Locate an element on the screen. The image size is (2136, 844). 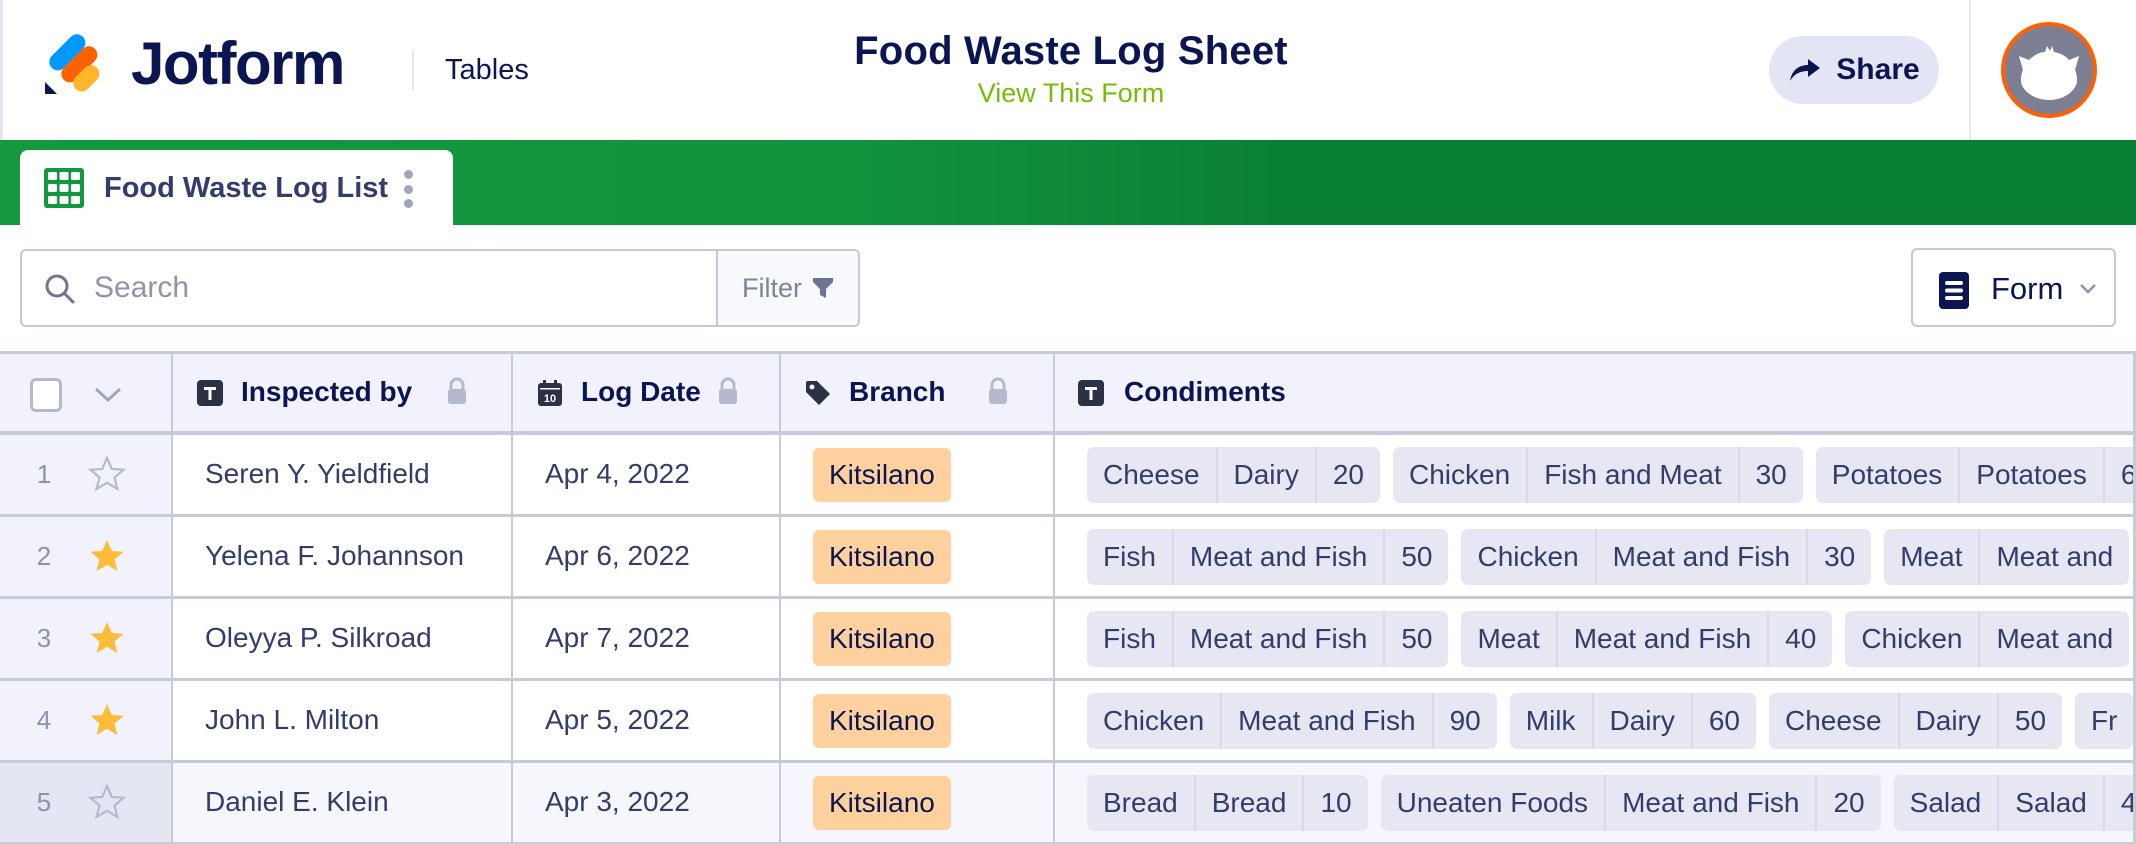
column-header-inspected-by: Inspected by is located at coordinates (343, 392).